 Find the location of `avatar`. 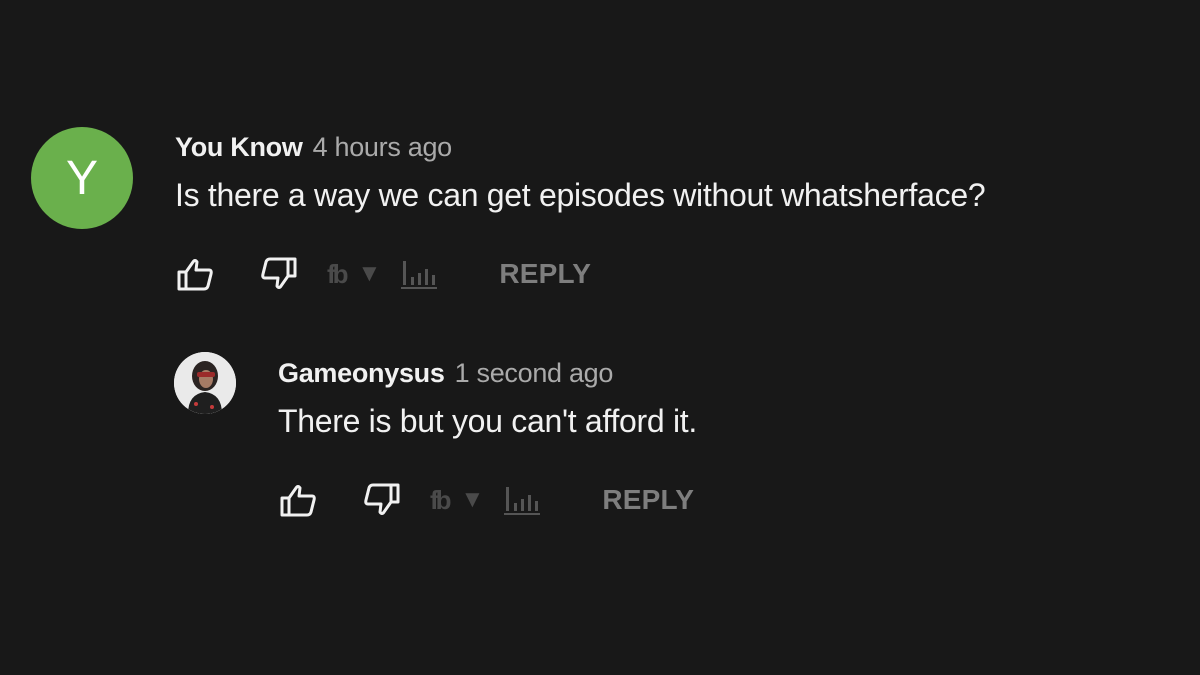

avatar is located at coordinates (205, 383).